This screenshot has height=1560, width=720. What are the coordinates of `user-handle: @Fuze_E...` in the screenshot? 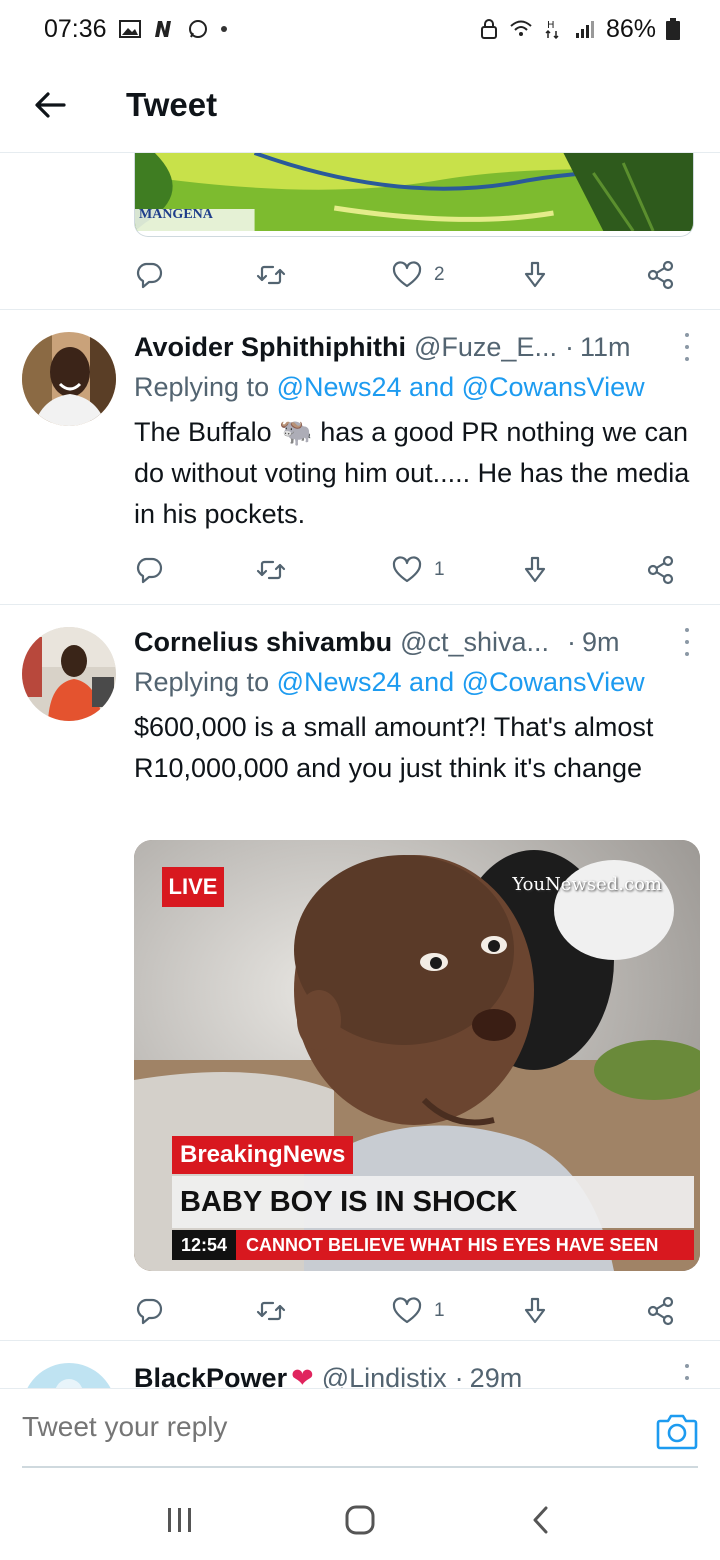 It's located at (485, 347).